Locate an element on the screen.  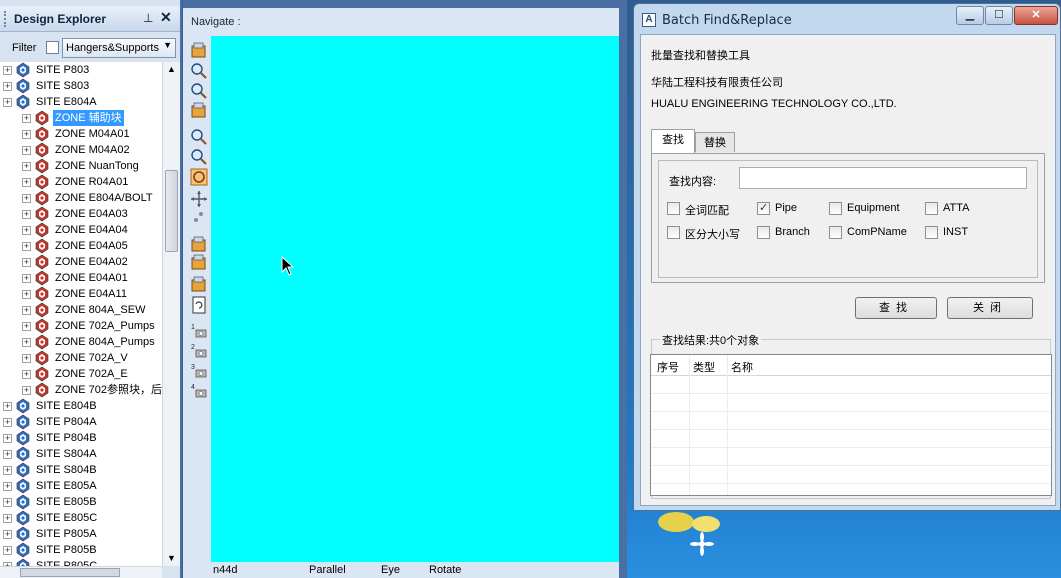
results-list: 序号 类型 名称 is located at coordinates (851, 425).